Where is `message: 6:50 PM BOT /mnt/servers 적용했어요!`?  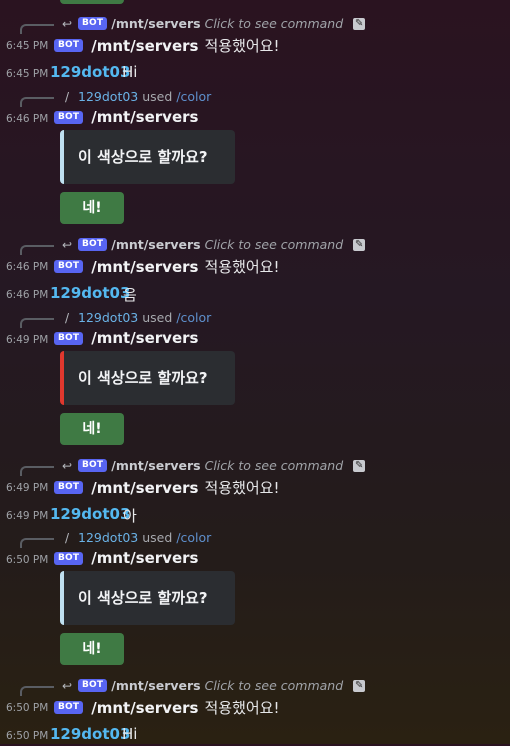
message: 6:50 PM BOT /mnt/servers 적용했어요! is located at coordinates (255, 707).